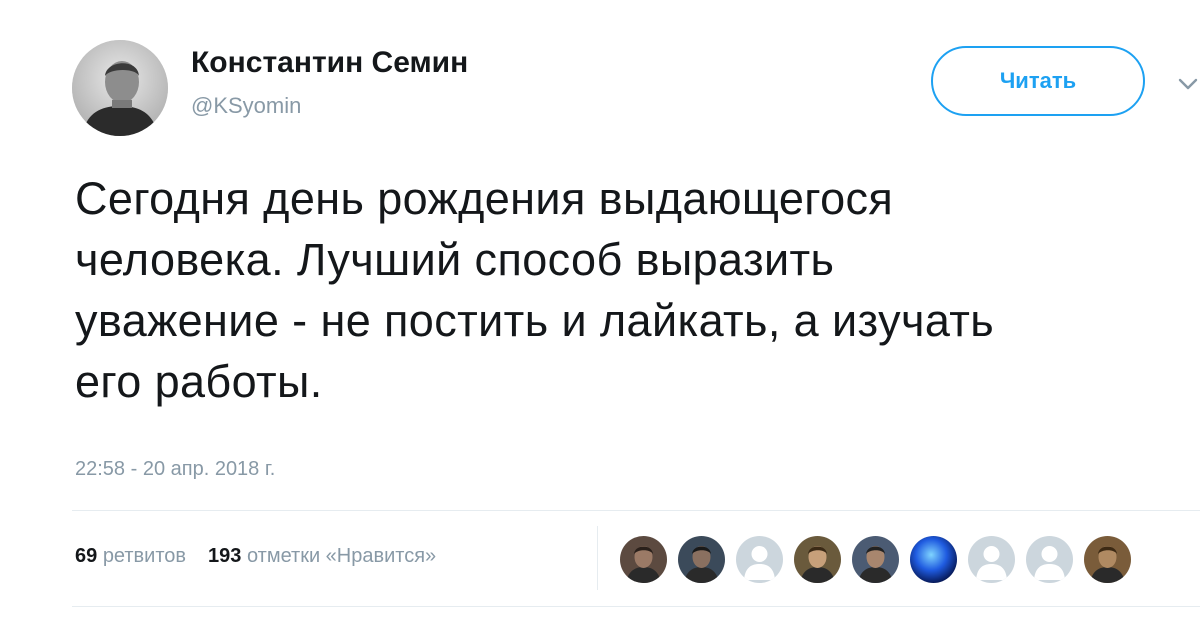  I want to click on tweet-stats: 69 ретвитов 193 отметки «Нравится», so click(255, 556).